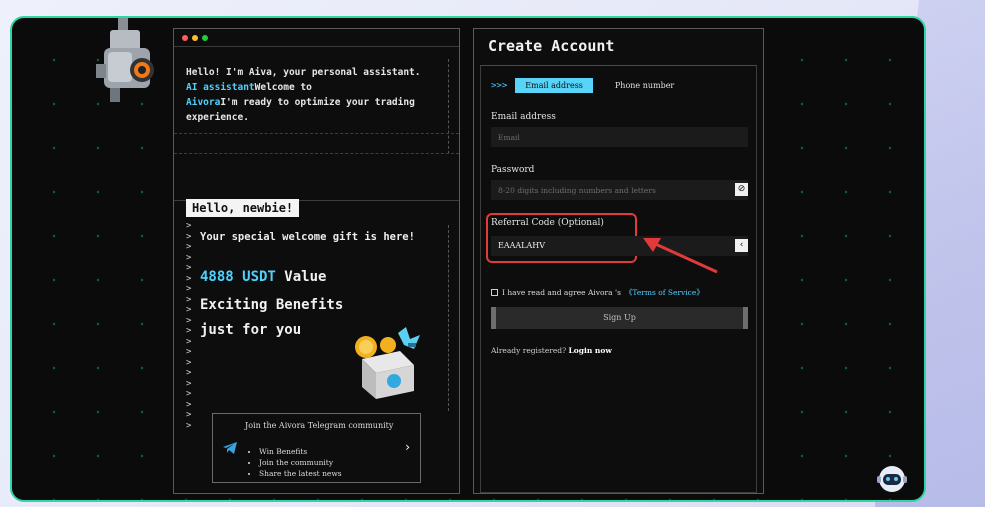 The image size is (985, 507). Describe the element at coordinates (387, 363) in the screenshot. I see `gift-box-icon` at that location.